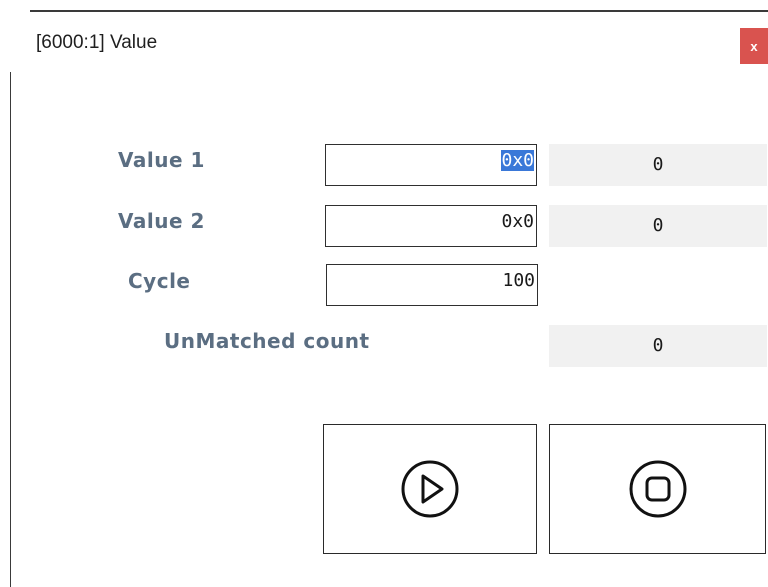 This screenshot has height=587, width=768. What do you see at coordinates (10, 329) in the screenshot?
I see `window-left-border` at bounding box center [10, 329].